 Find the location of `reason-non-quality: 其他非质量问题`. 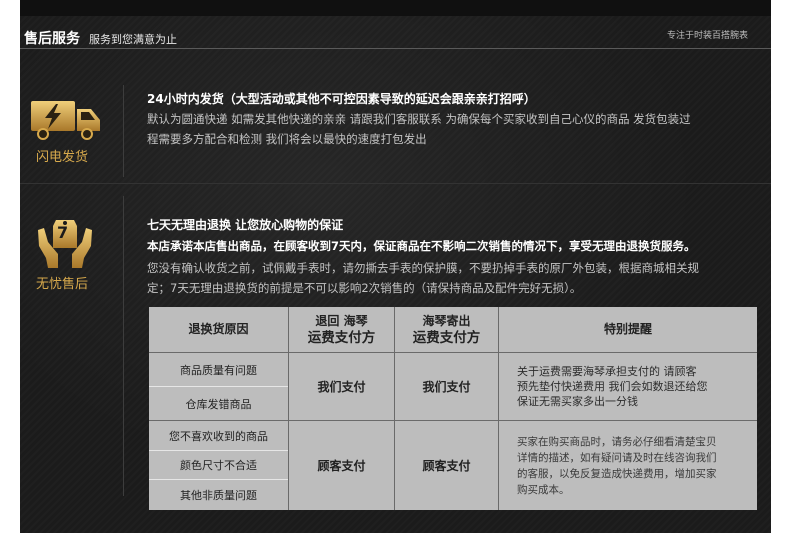

reason-non-quality: 其他非质量问题 is located at coordinates (219, 495).